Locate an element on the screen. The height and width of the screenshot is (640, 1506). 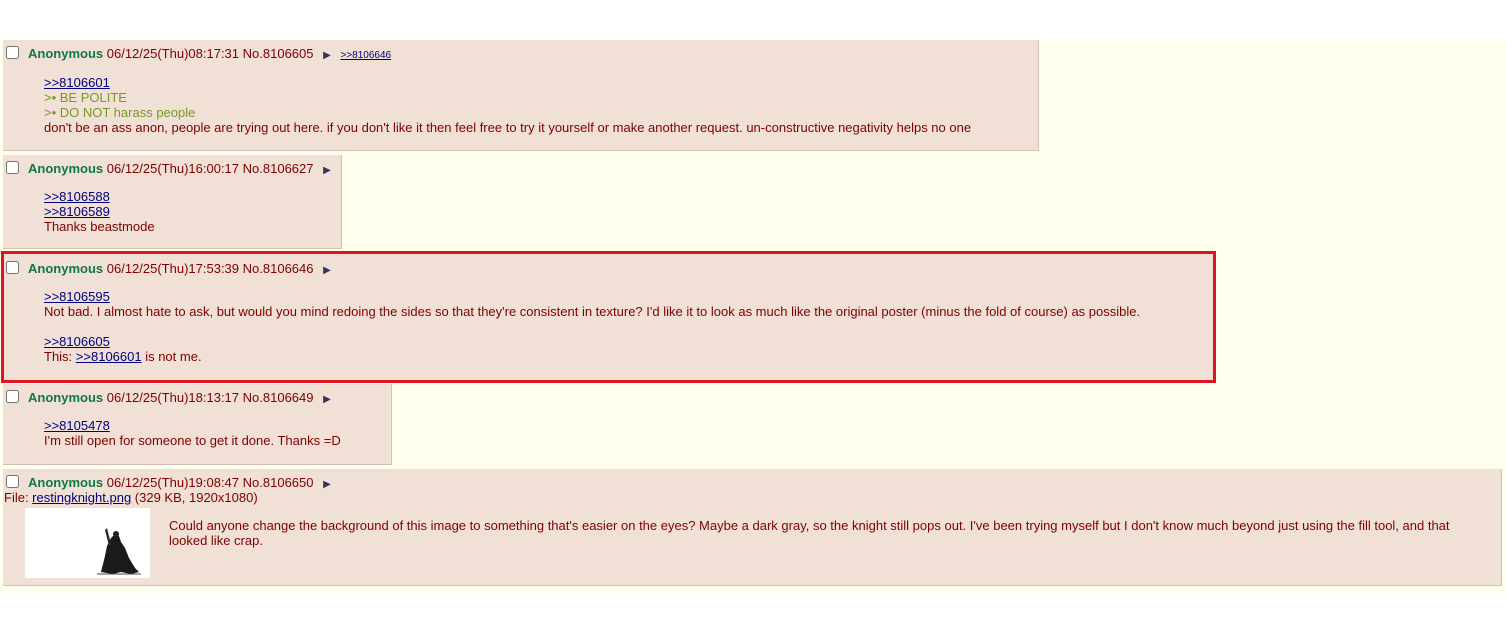
message-text: Thanks beastmode is located at coordinates (99, 226).